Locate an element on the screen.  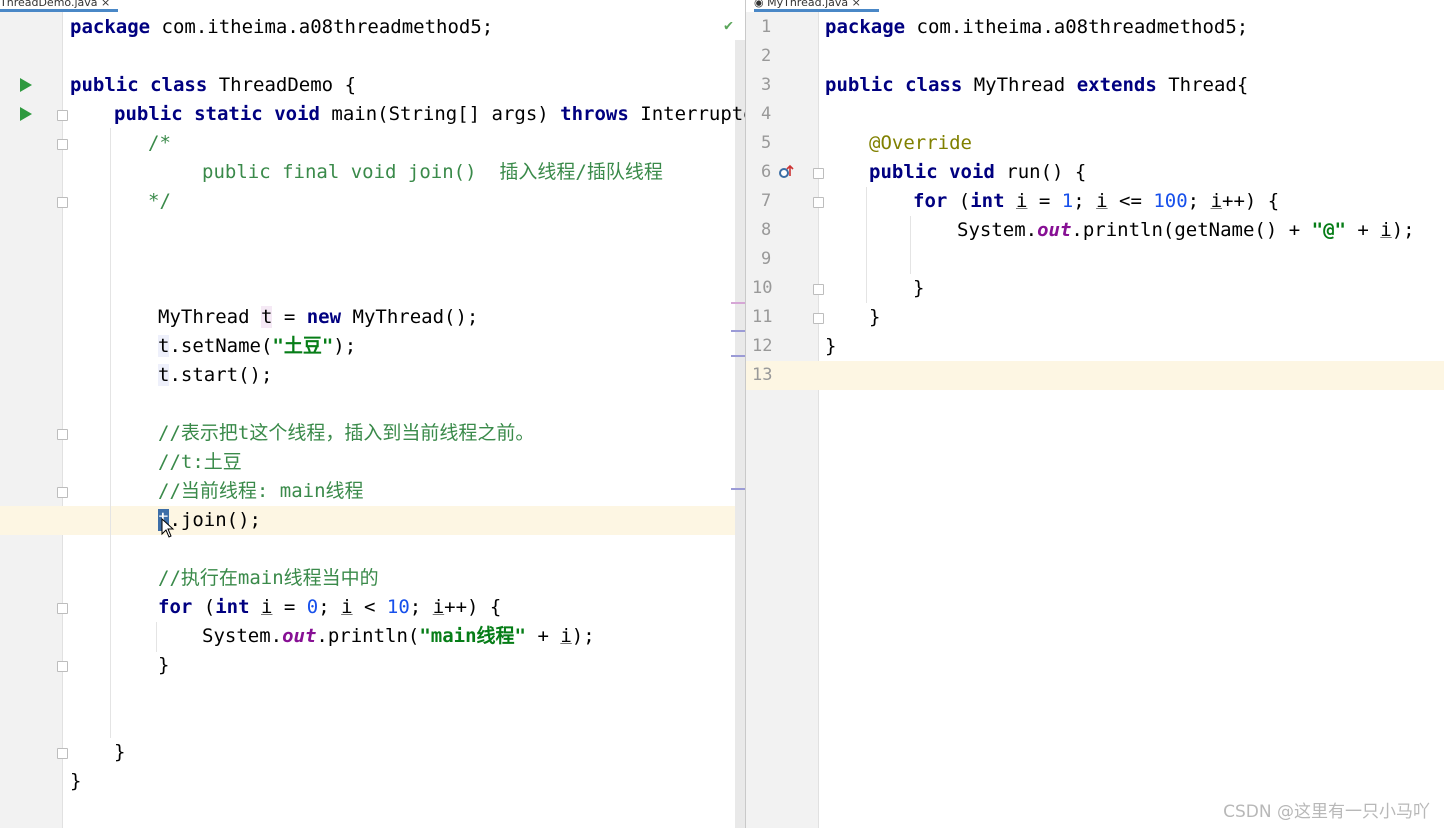
comment-line: /* is located at coordinates (159, 143).